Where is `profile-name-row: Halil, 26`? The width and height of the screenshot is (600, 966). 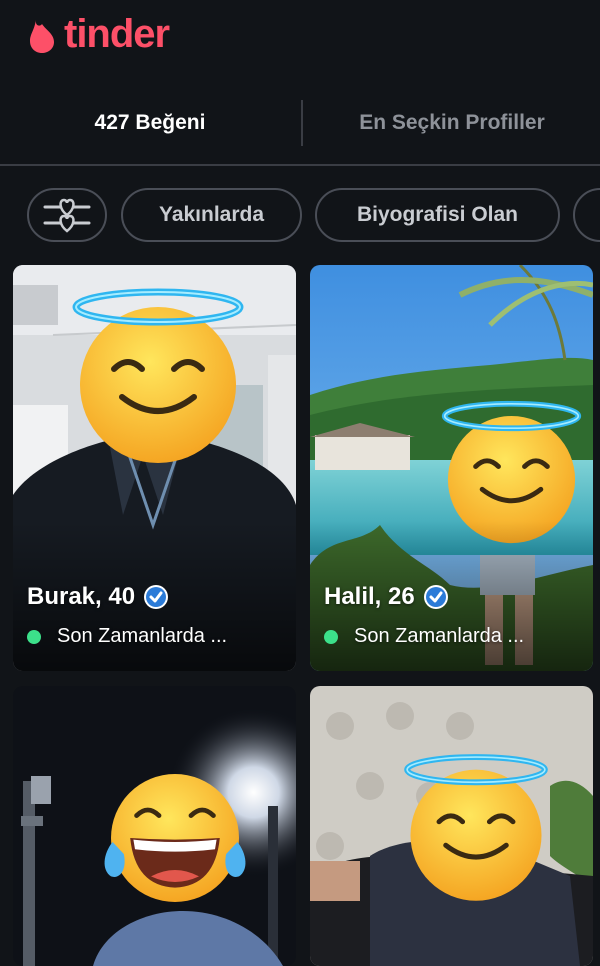
profile-name-row: Halil, 26 is located at coordinates (453, 597).